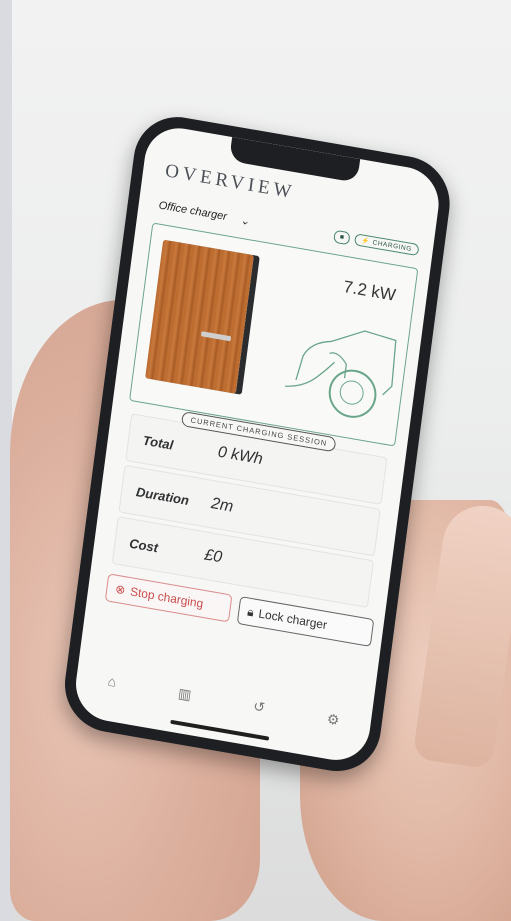  I want to click on history-icon: ↺, so click(259, 706).